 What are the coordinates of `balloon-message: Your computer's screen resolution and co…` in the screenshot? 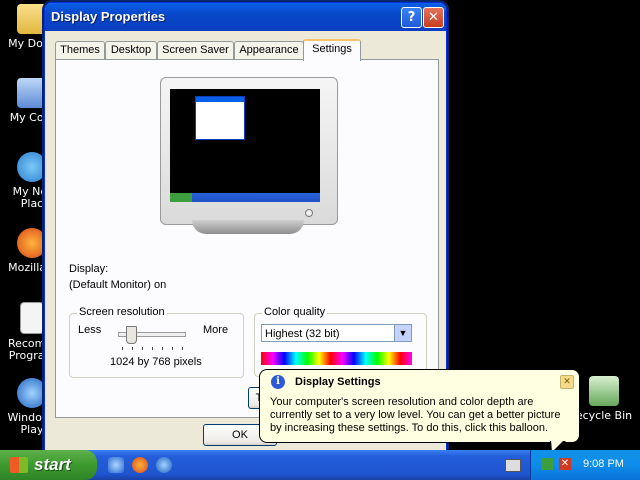 It's located at (415, 415).